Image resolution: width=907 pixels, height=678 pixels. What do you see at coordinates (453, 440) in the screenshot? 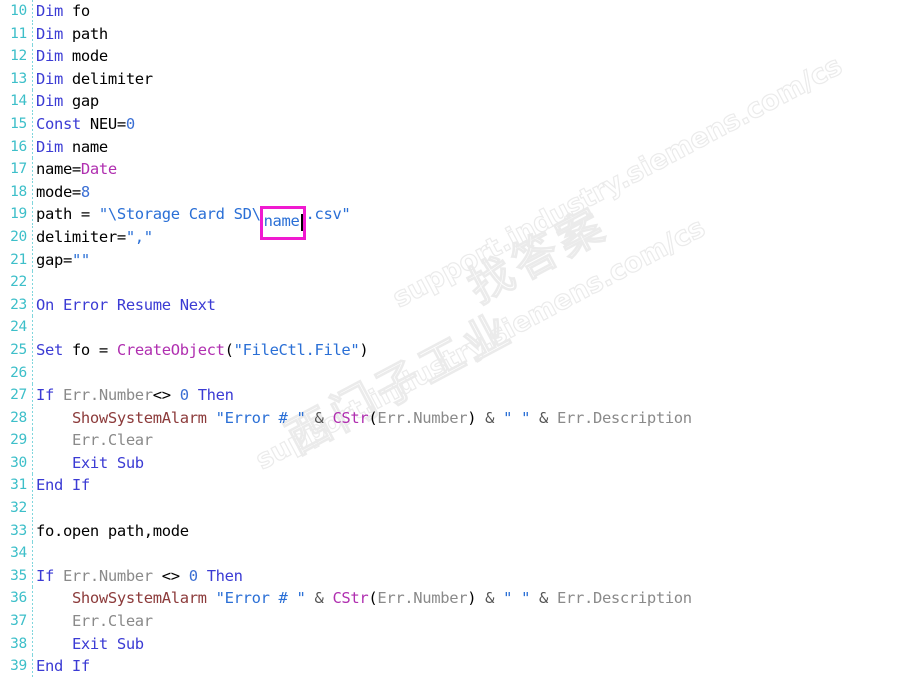
I see `code-line: 29 Err.Clear` at bounding box center [453, 440].